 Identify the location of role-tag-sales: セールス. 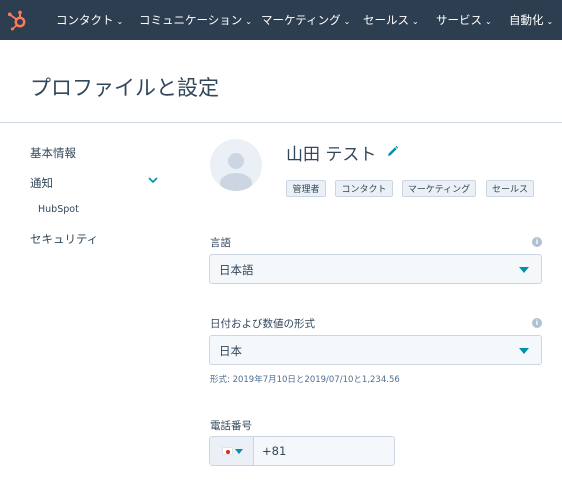
(510, 188).